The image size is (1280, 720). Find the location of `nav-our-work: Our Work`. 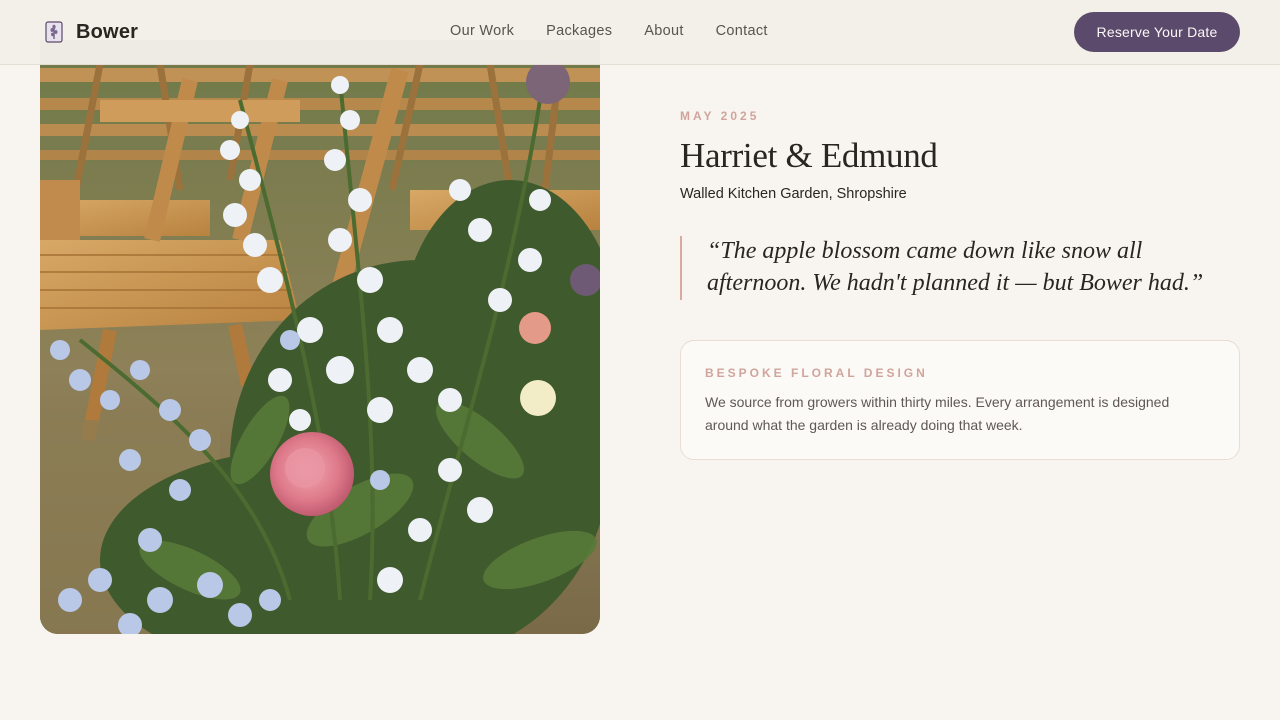

nav-our-work: Our Work is located at coordinates (482, 31).